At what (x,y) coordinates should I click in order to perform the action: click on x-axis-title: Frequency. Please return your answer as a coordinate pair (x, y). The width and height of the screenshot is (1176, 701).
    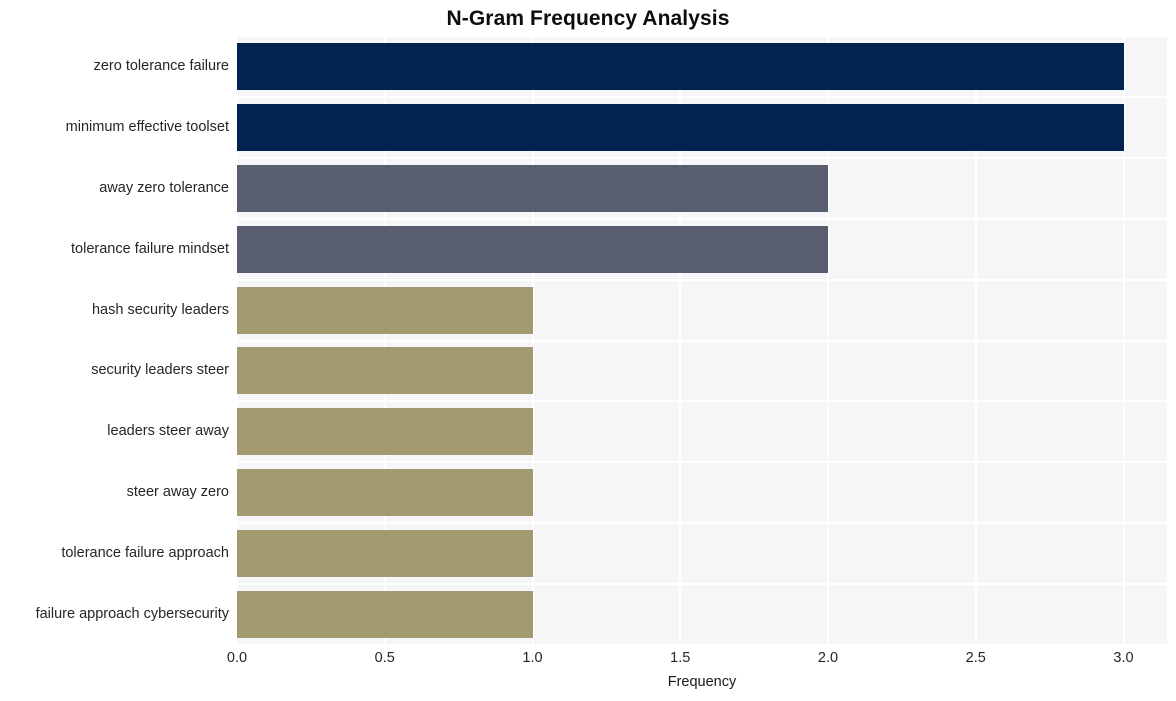
    Looking at the image, I should click on (702, 682).